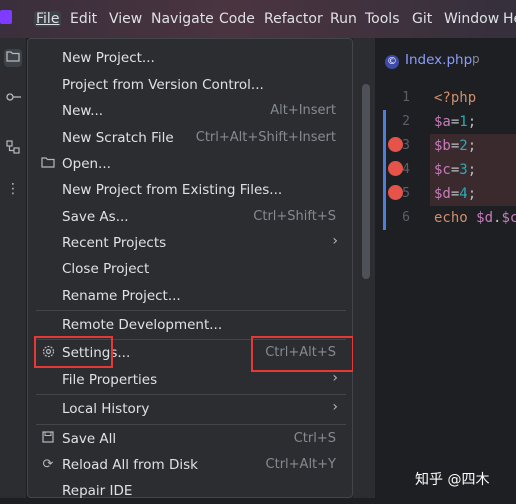  Describe the element at coordinates (97, 491) in the screenshot. I see `menu-item-label: Repair IDE` at that location.